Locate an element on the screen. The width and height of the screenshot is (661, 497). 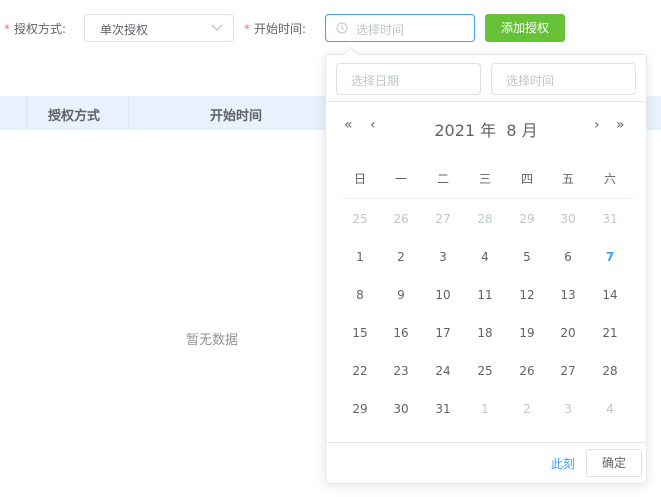
calendar-day: 5 is located at coordinates (527, 257).